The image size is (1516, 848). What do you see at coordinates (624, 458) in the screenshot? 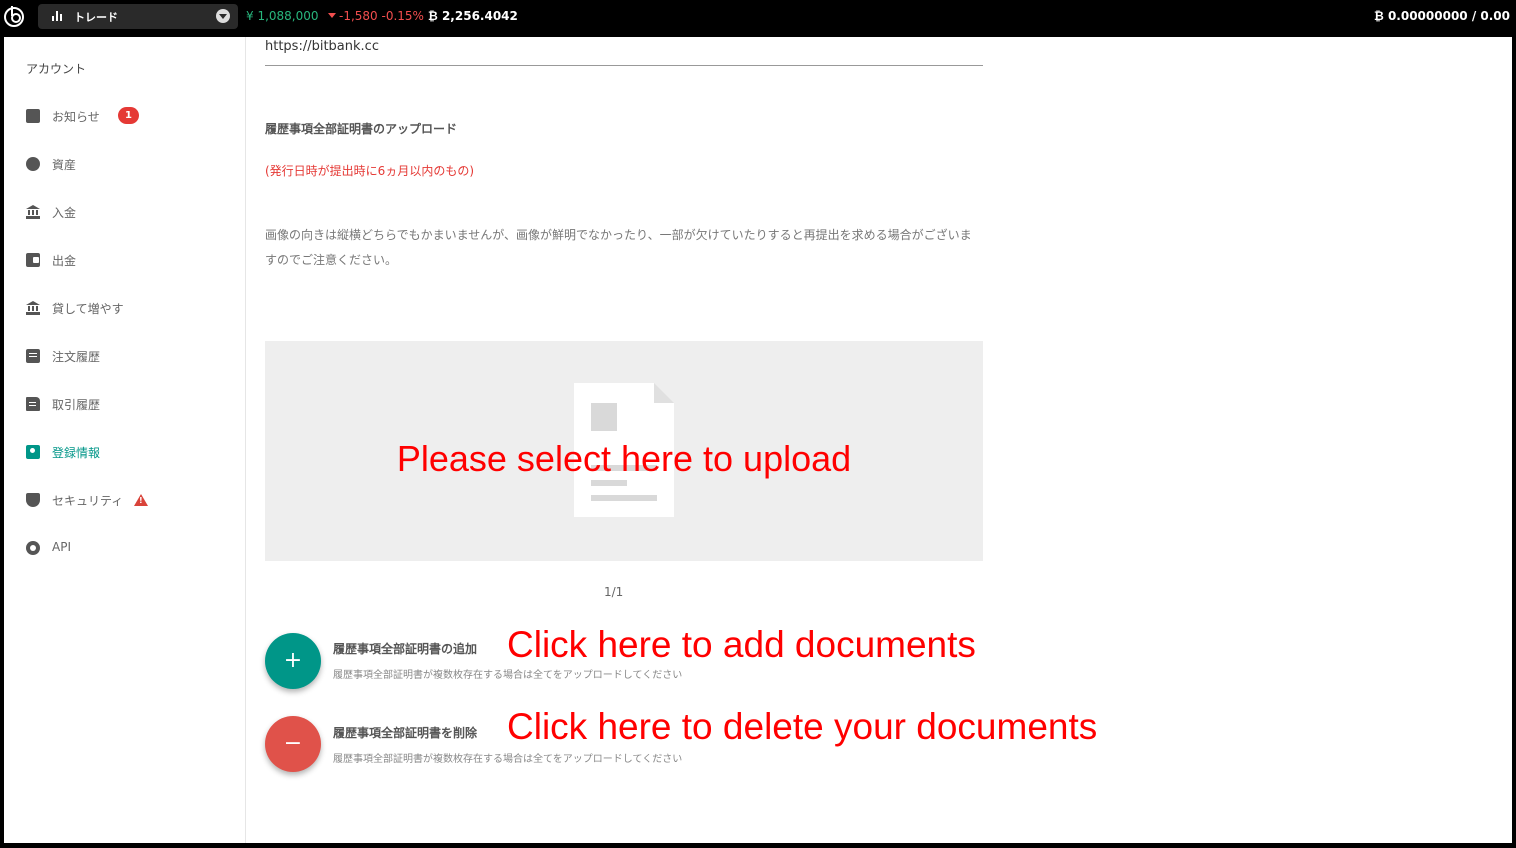
I see `upload-annotation: Please select here to upload` at bounding box center [624, 458].